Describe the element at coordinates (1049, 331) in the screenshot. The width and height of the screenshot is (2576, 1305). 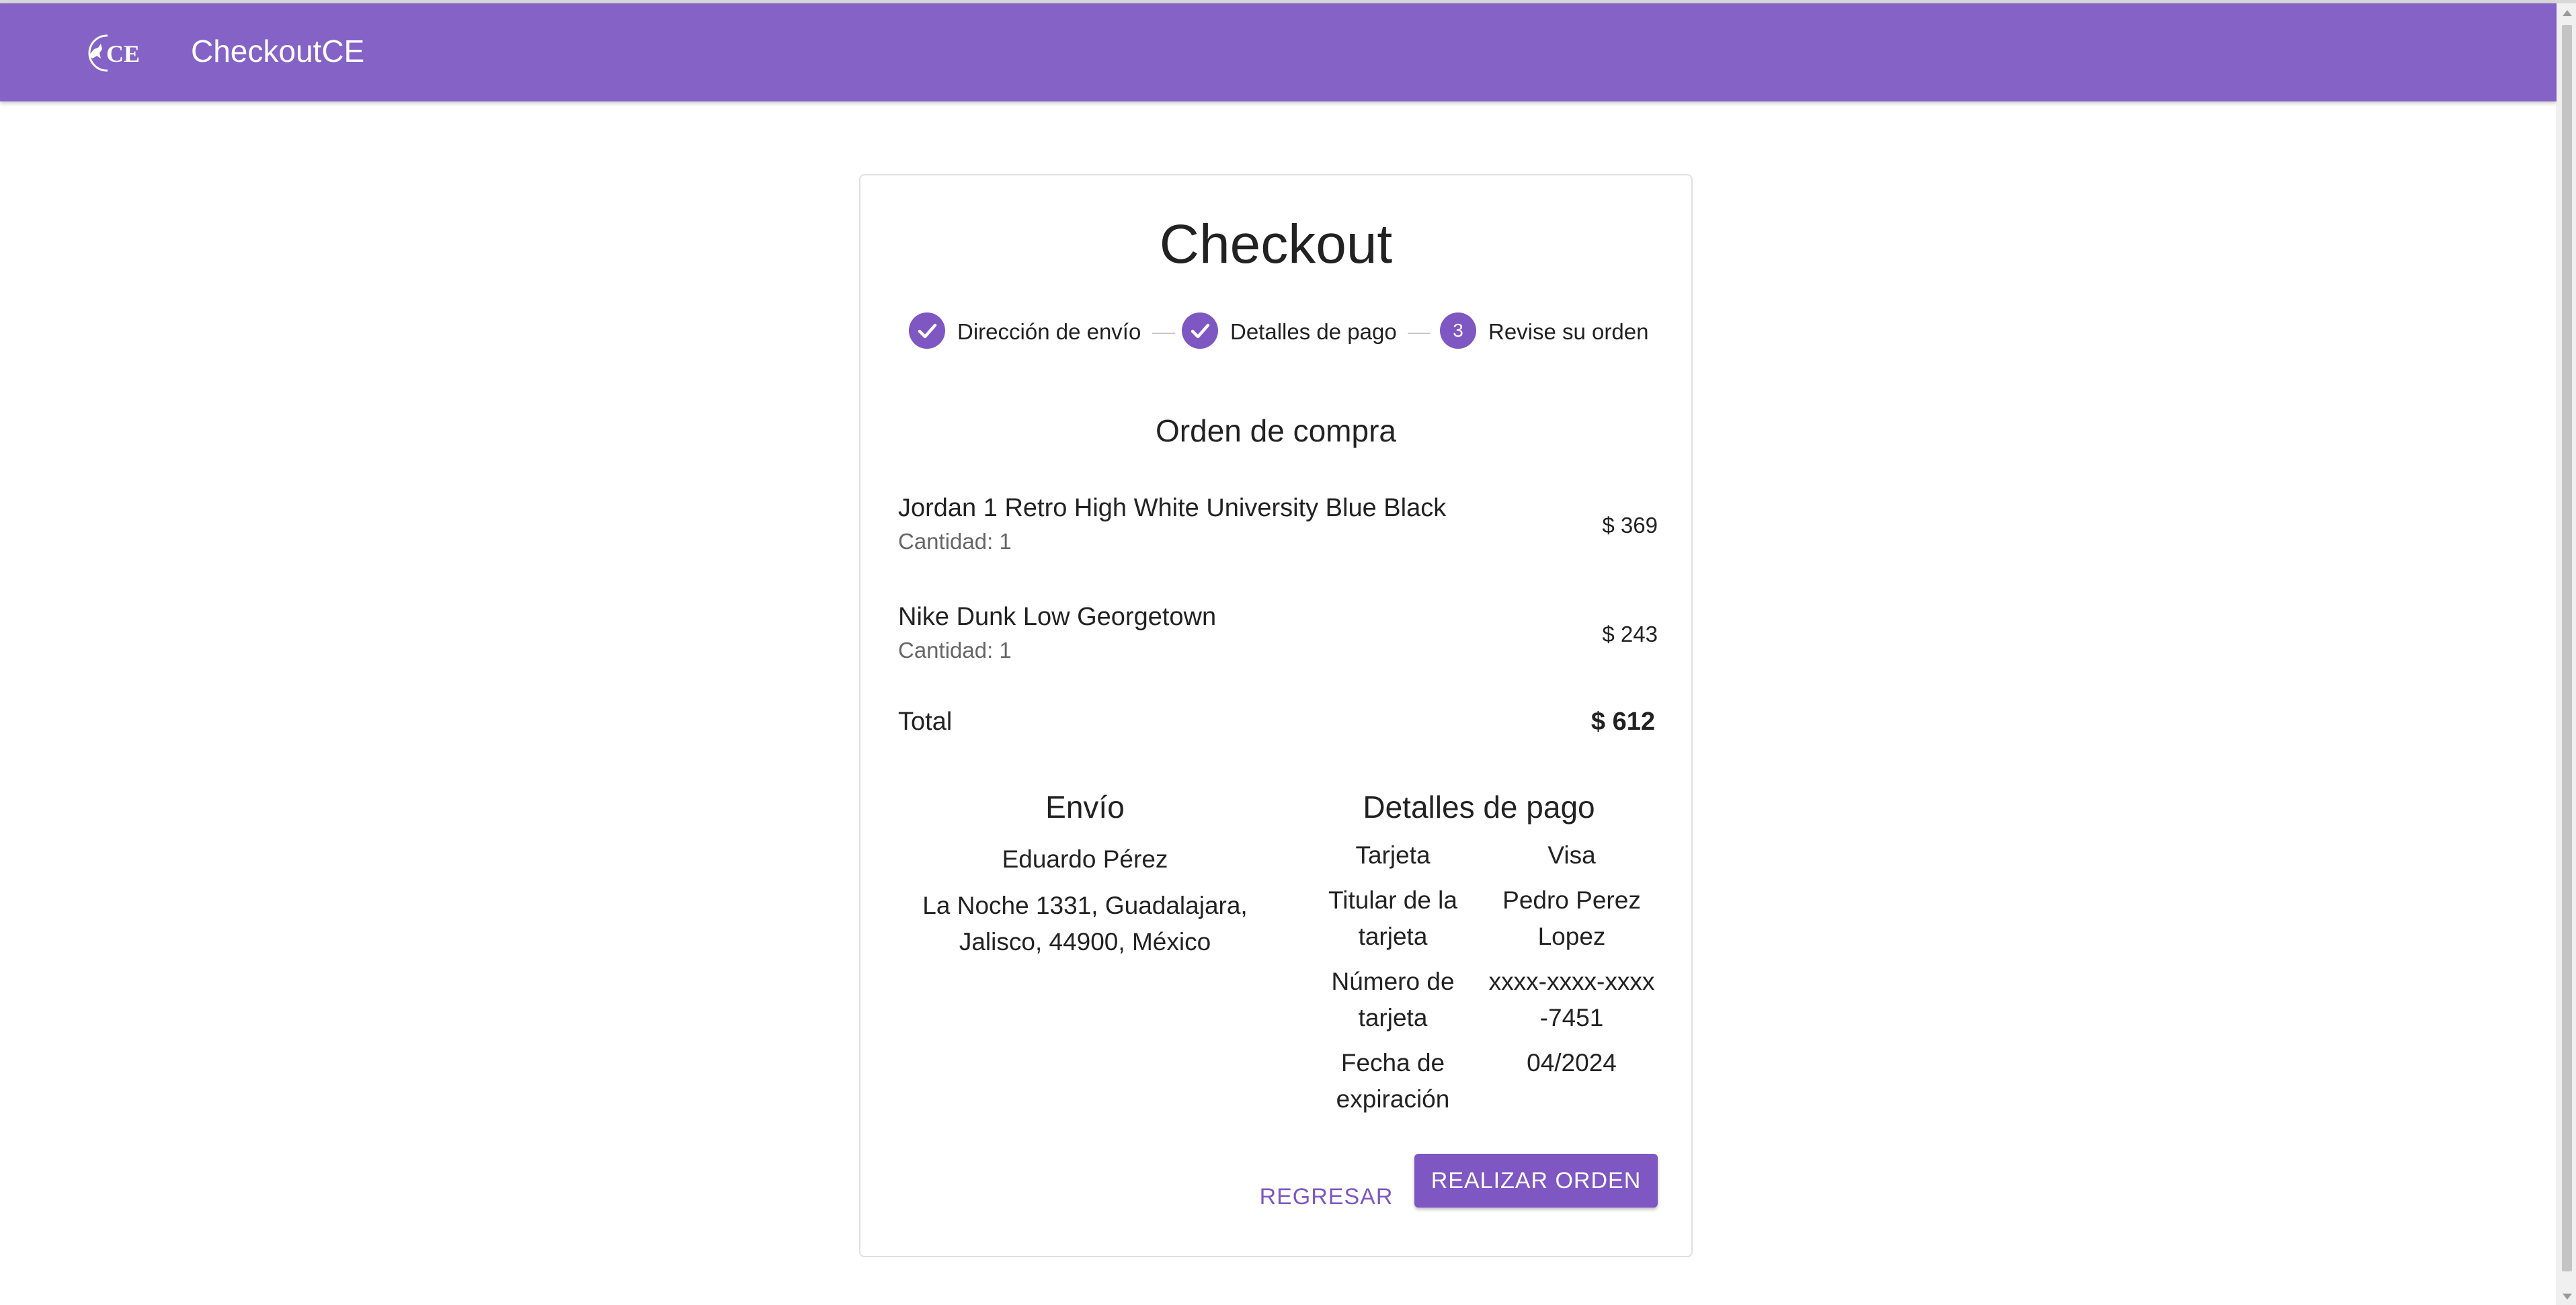
I see `step-1-label: Dirección de envío` at that location.